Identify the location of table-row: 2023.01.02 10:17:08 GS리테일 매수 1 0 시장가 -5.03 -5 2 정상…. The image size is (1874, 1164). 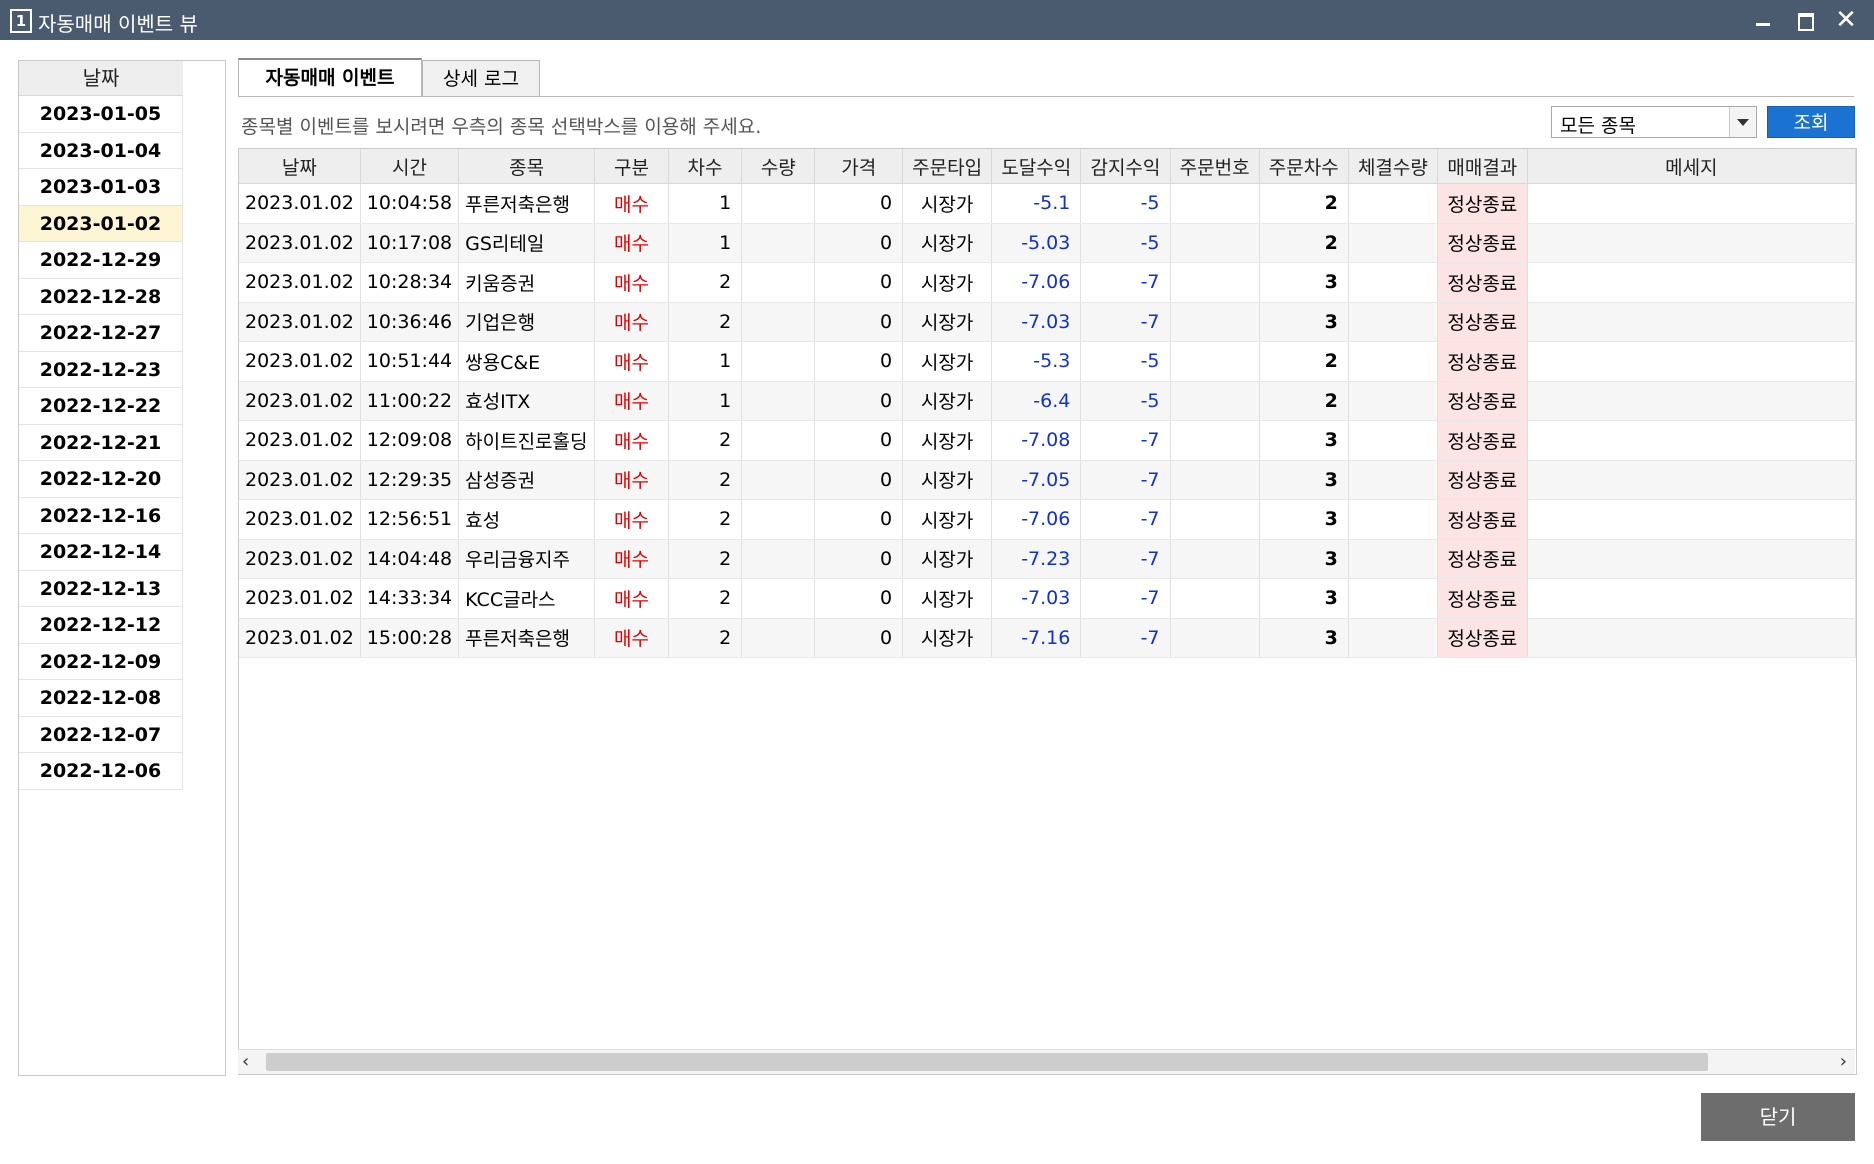
(1047, 243).